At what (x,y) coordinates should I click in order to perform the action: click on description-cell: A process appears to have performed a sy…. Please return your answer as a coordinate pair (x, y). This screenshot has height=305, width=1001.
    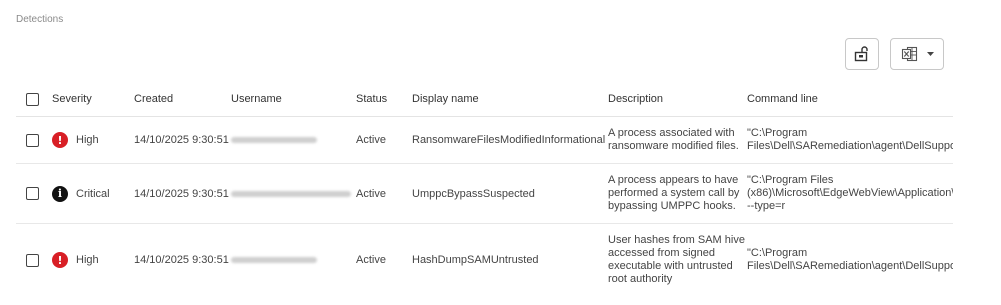
    Looking at the image, I should click on (677, 193).